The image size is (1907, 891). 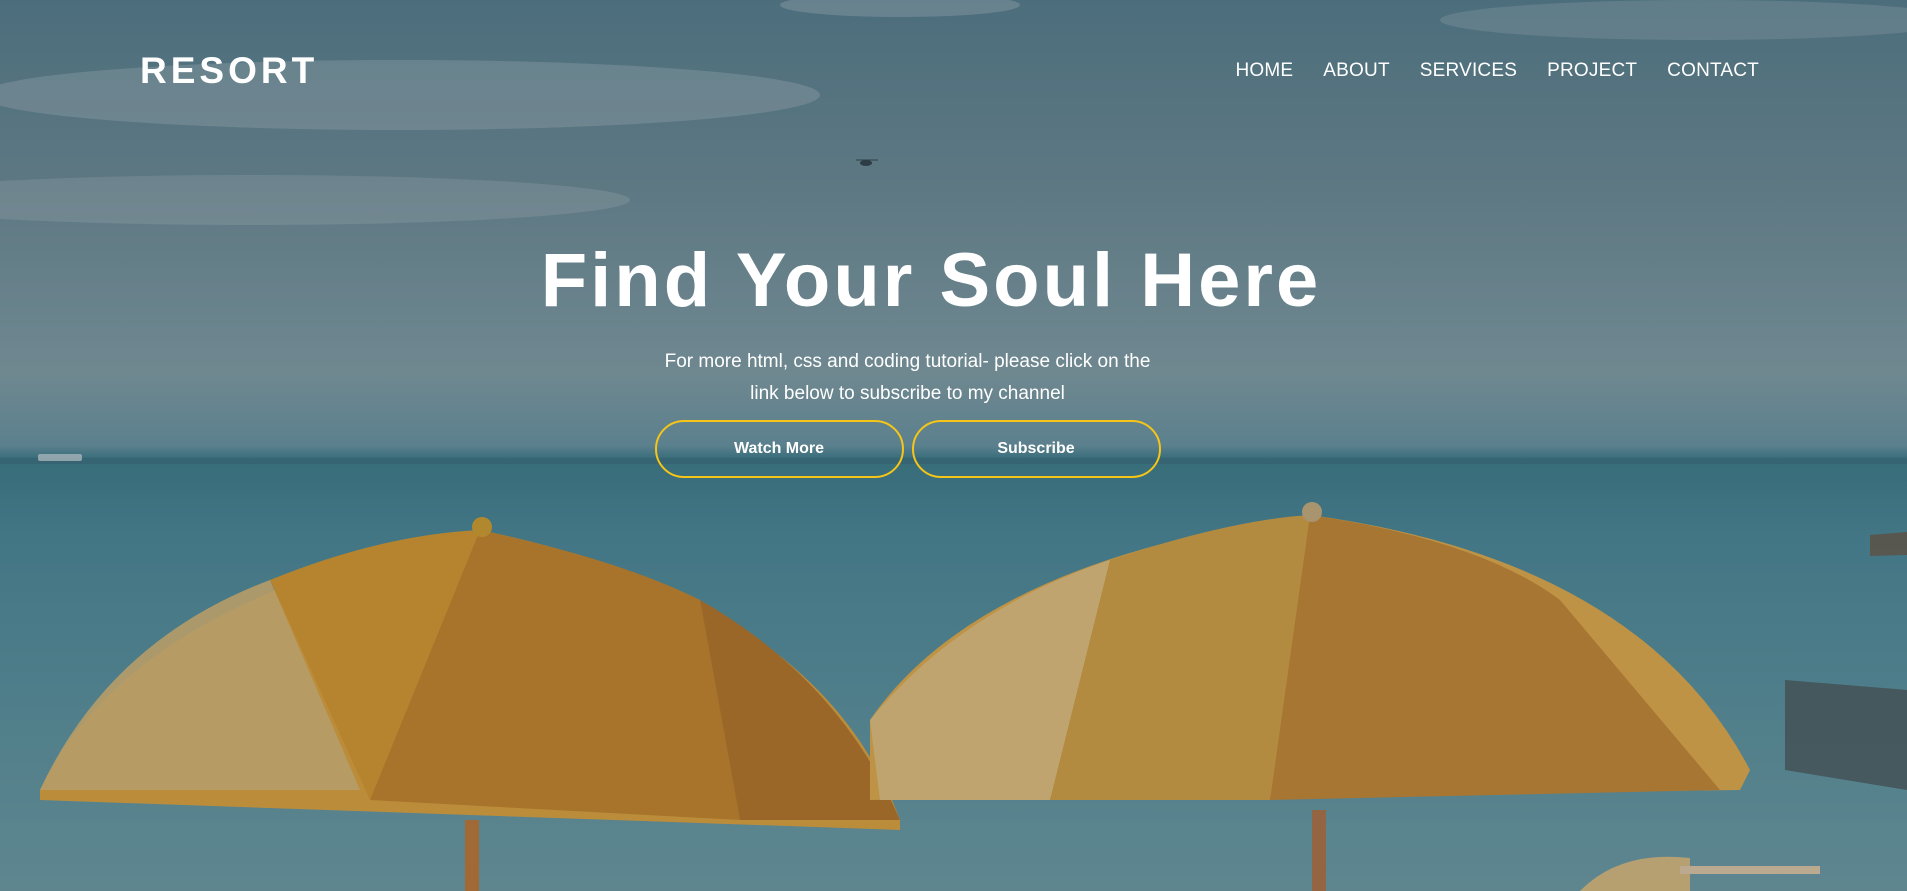 I want to click on nav-item-contact: CONTACT, so click(x=1713, y=71).